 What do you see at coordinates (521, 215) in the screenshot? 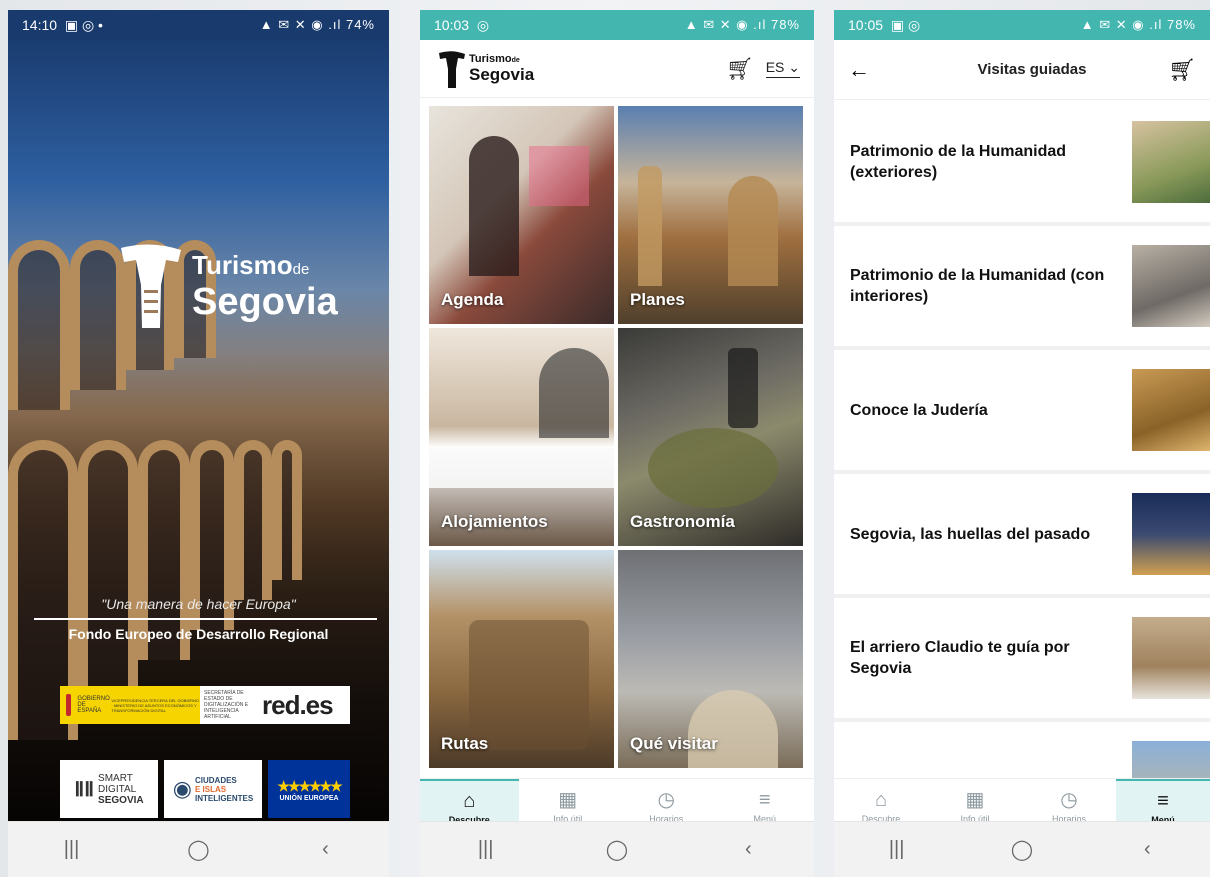
I see `tile-agenda: Agenda` at bounding box center [521, 215].